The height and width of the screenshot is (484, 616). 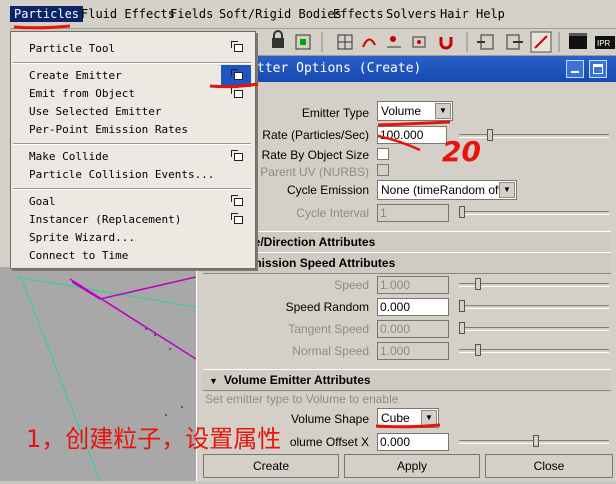 What do you see at coordinates (454, 14) in the screenshot?
I see `menu-hair: Hair` at bounding box center [454, 14].